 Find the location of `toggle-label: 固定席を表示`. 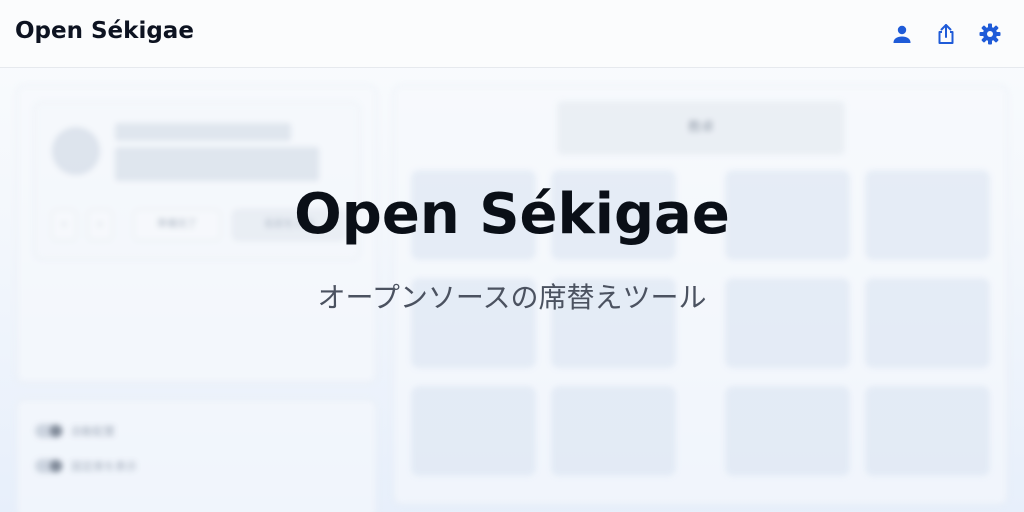

toggle-label: 固定席を表示 is located at coordinates (104, 466).